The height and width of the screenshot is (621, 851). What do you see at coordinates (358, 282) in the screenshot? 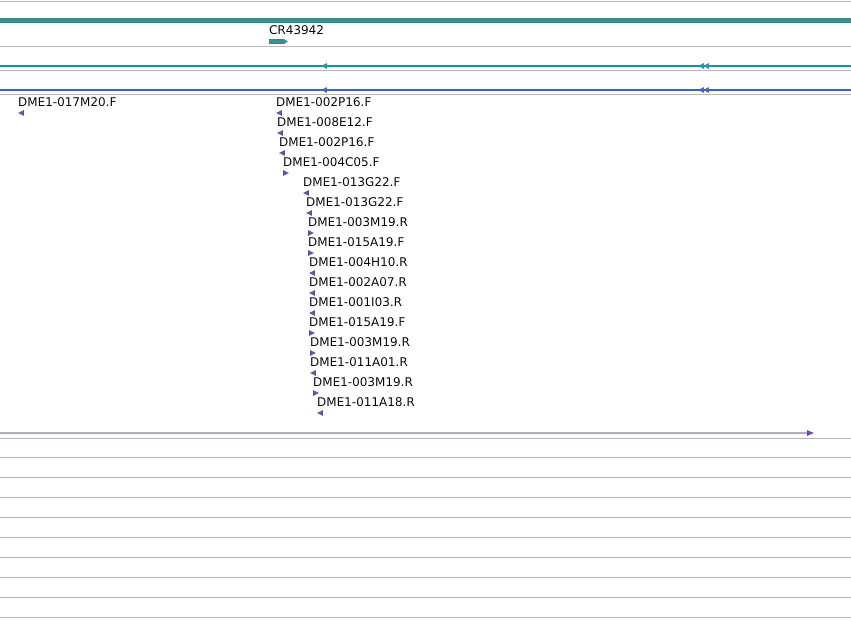
I see `read-label: DME1-002A07.R` at bounding box center [358, 282].